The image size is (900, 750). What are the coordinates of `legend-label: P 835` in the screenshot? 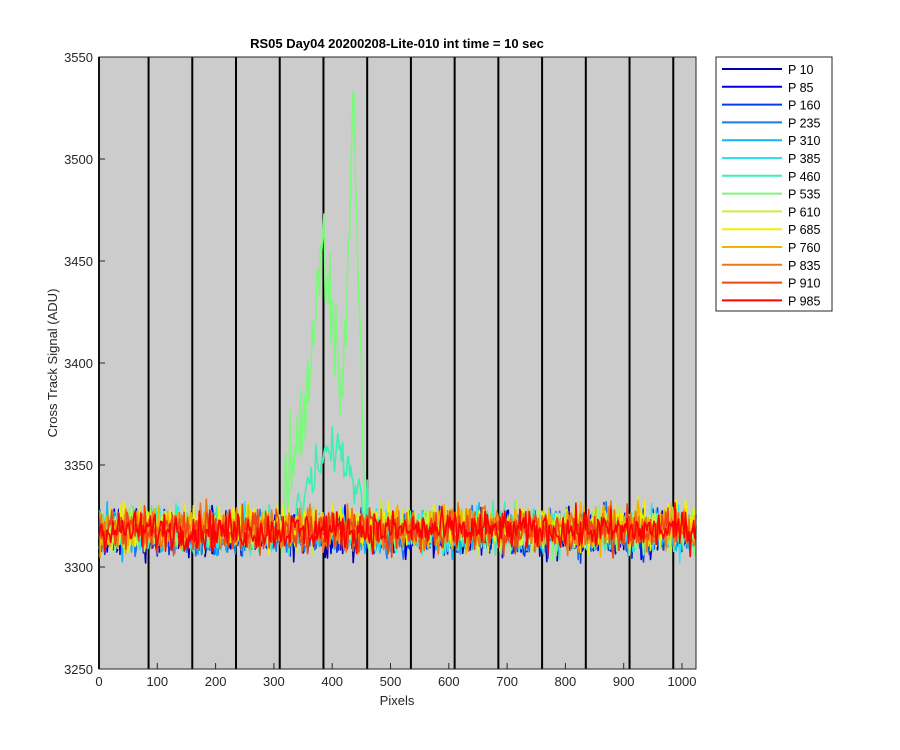 It's located at (804, 266).